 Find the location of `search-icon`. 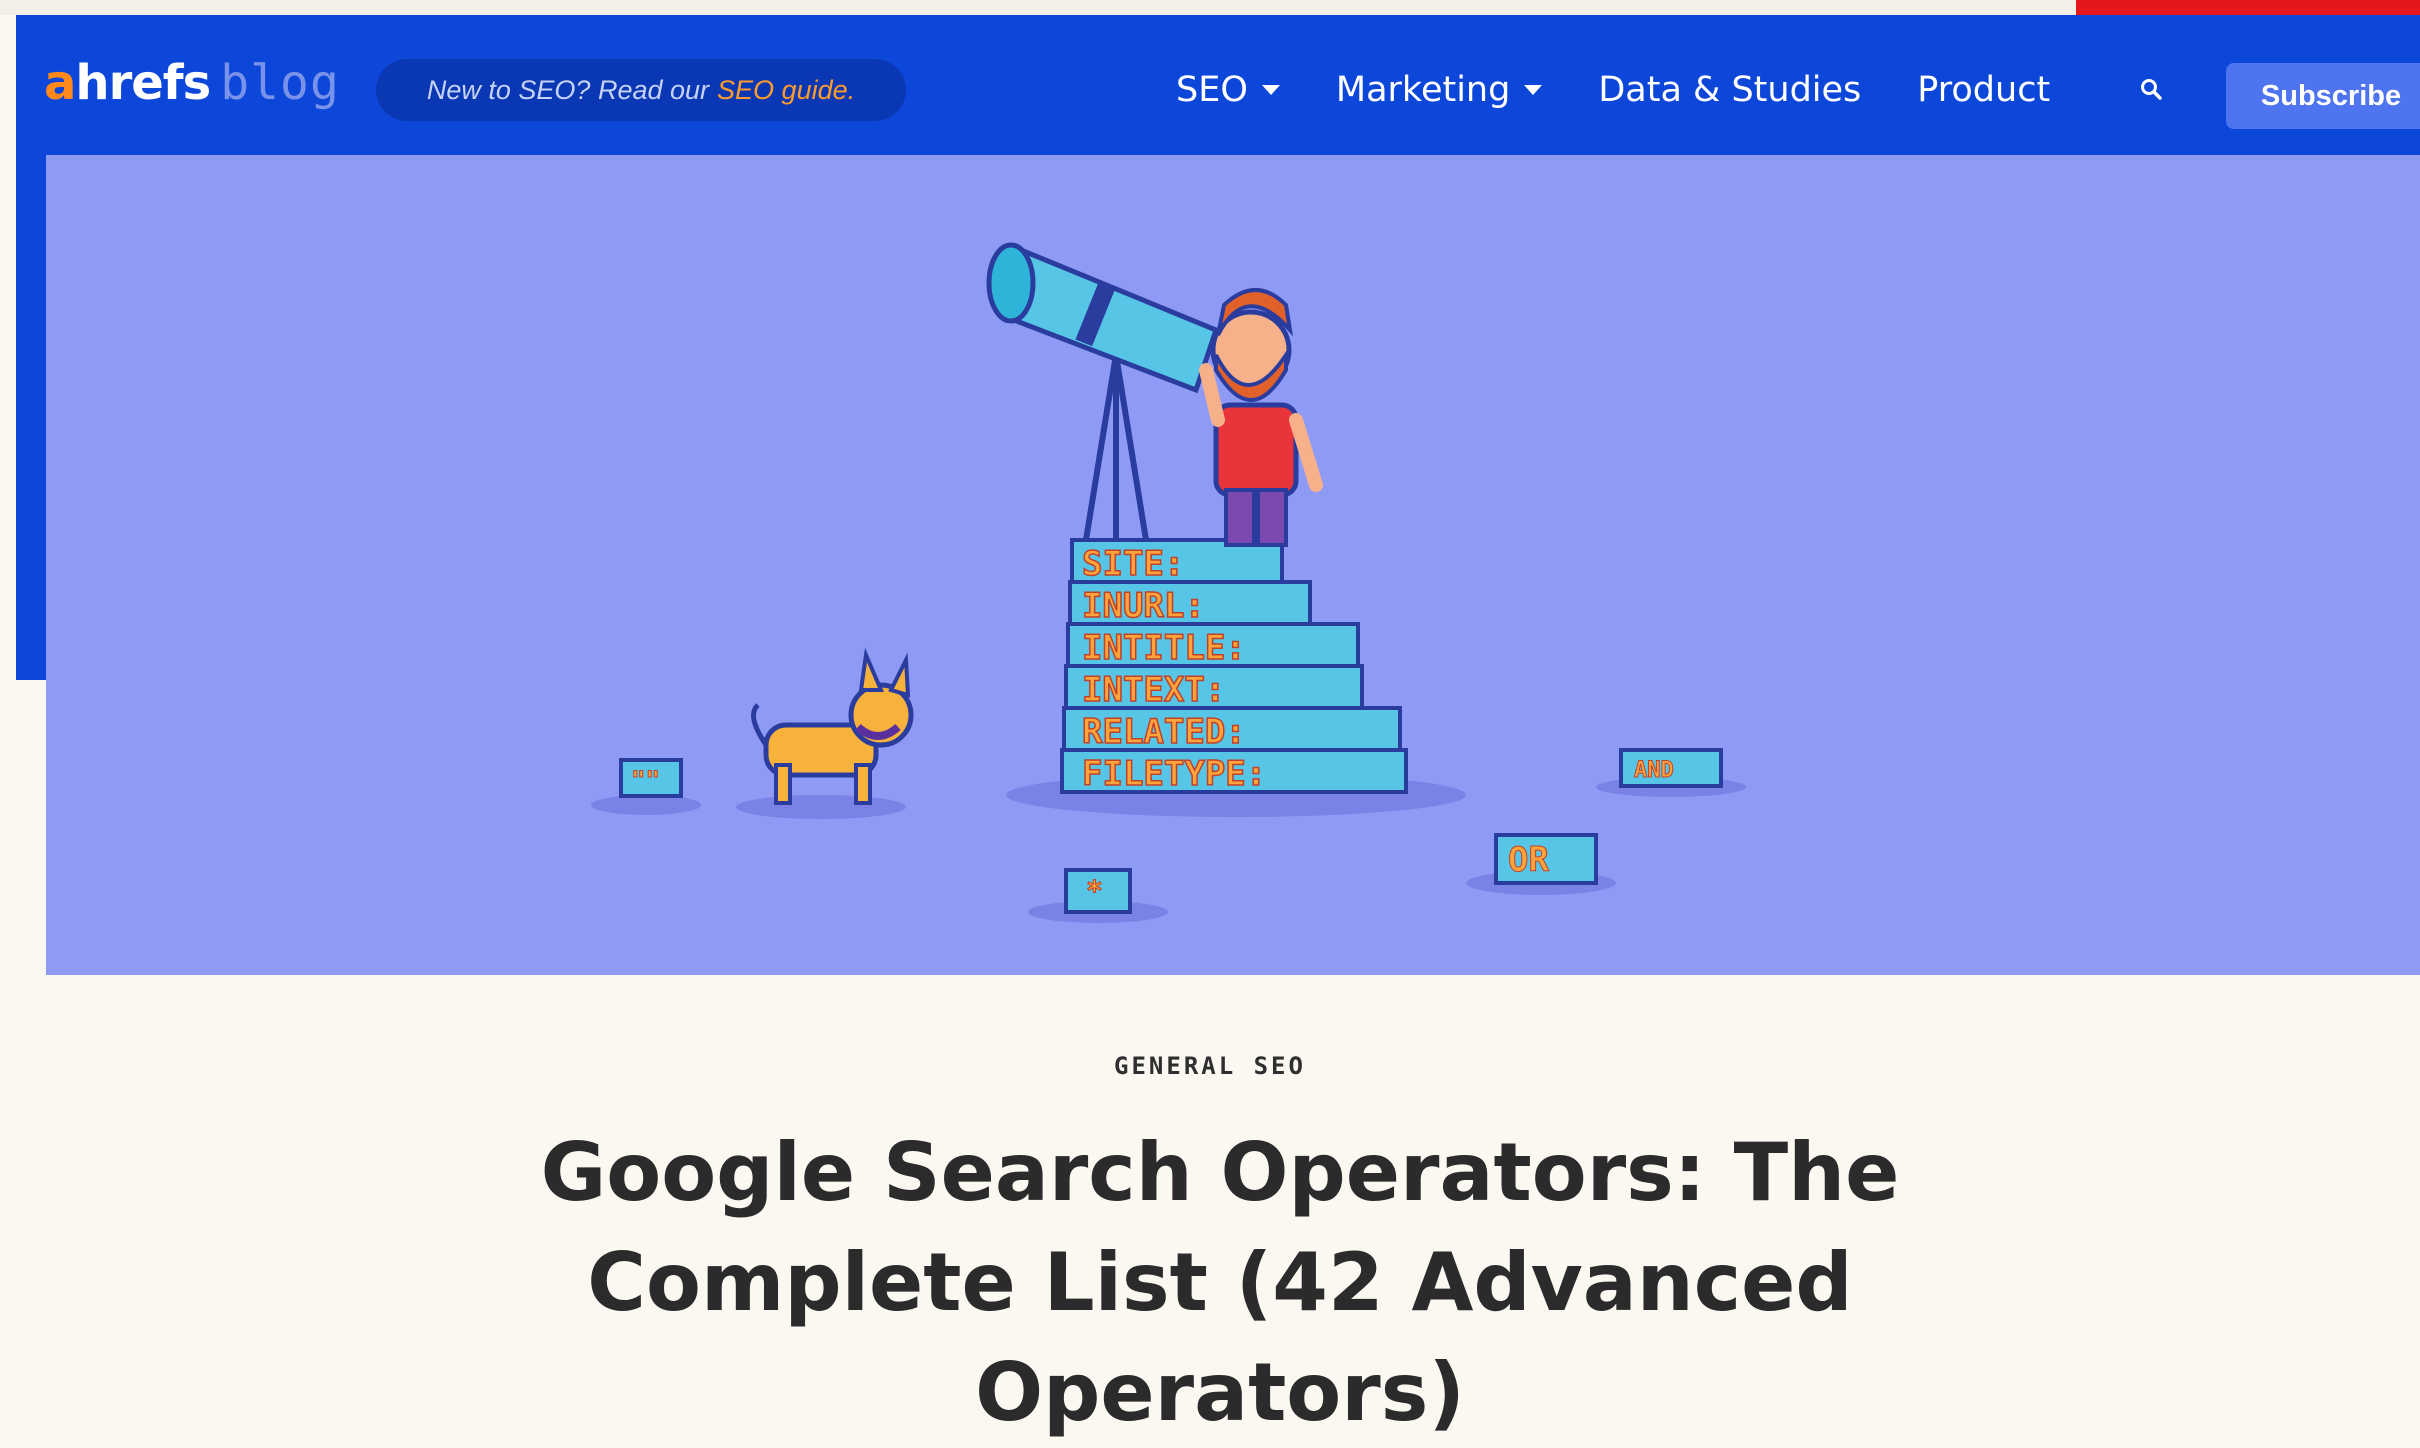

search-icon is located at coordinates (2151, 89).